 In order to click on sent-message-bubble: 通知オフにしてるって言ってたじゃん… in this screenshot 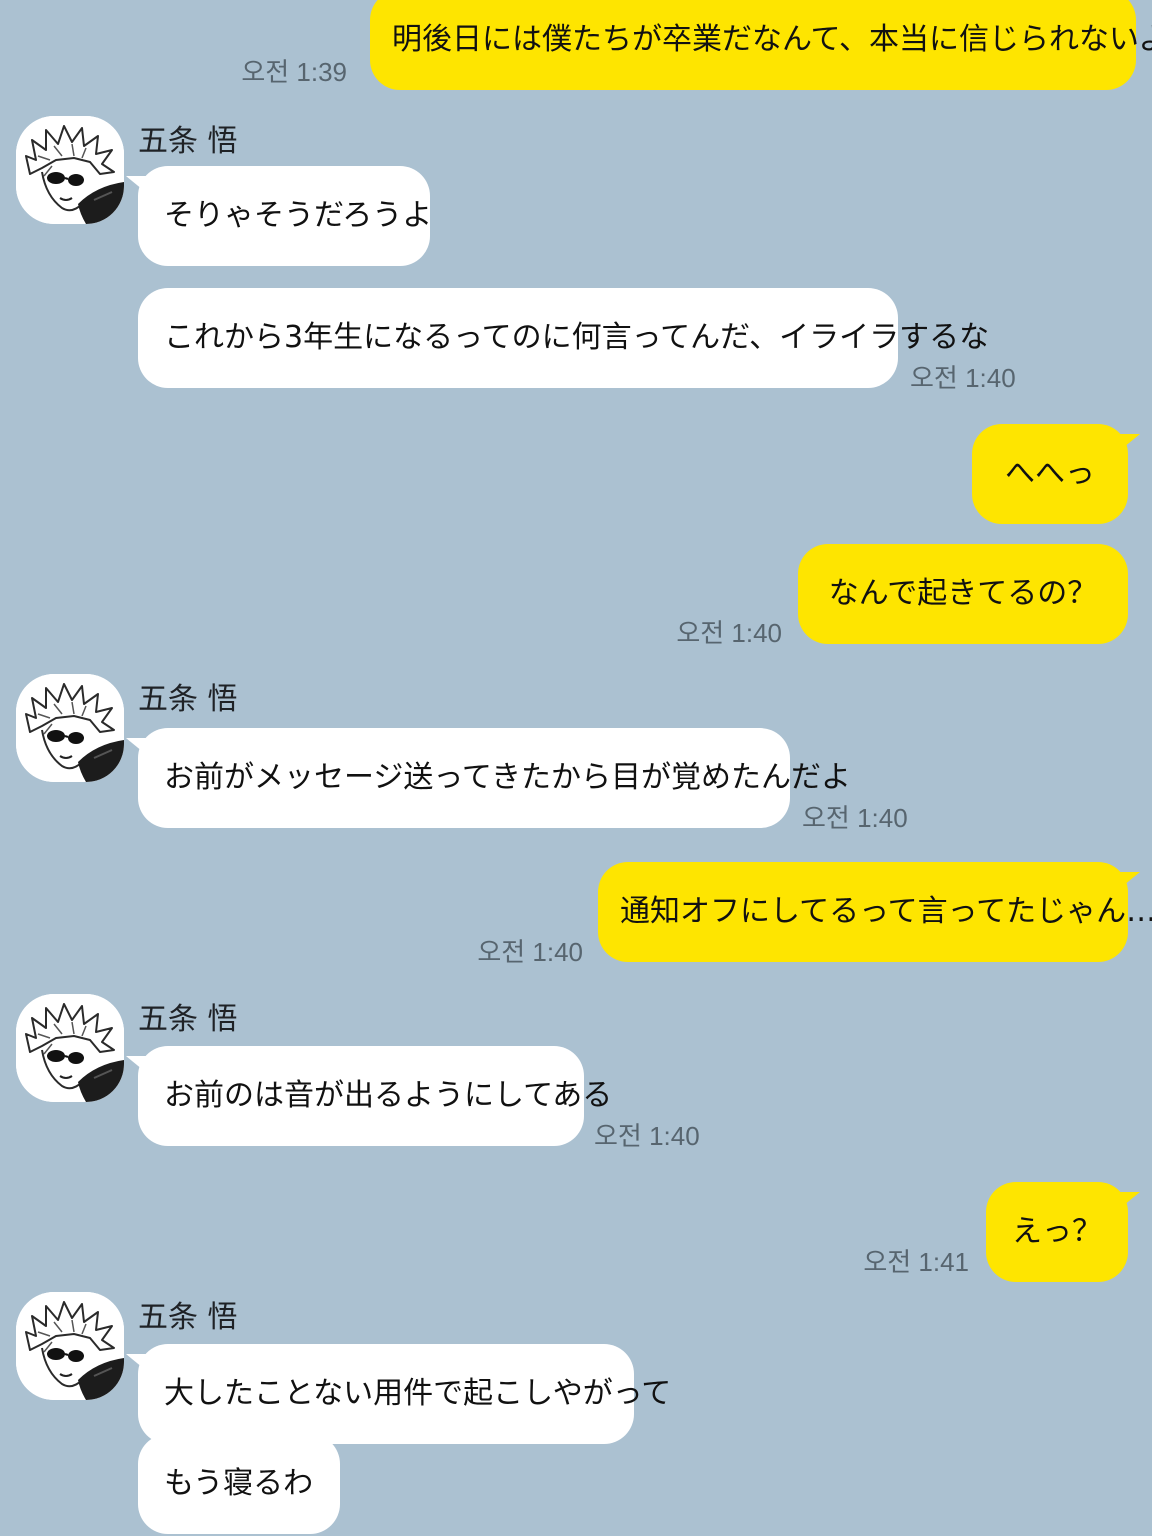, I will do `click(875, 912)`.